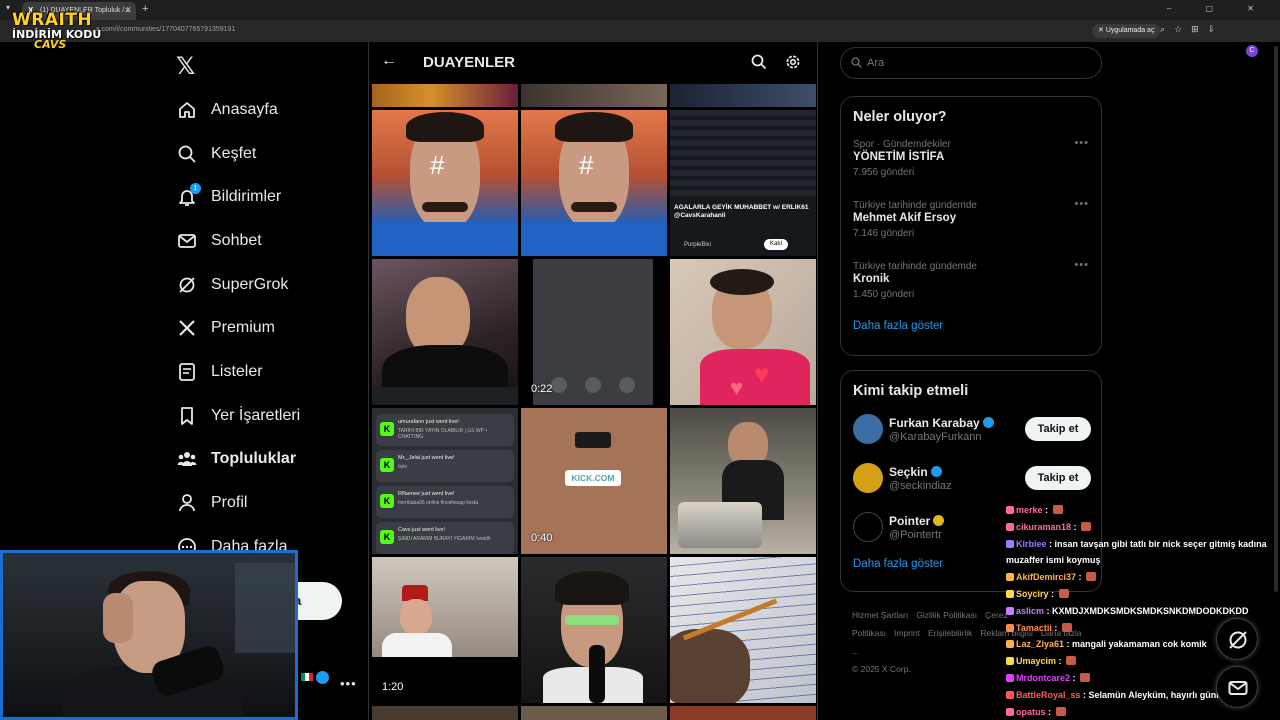  I want to click on open-in-app-button: ✕ Uygulamada aç, so click(1126, 31).